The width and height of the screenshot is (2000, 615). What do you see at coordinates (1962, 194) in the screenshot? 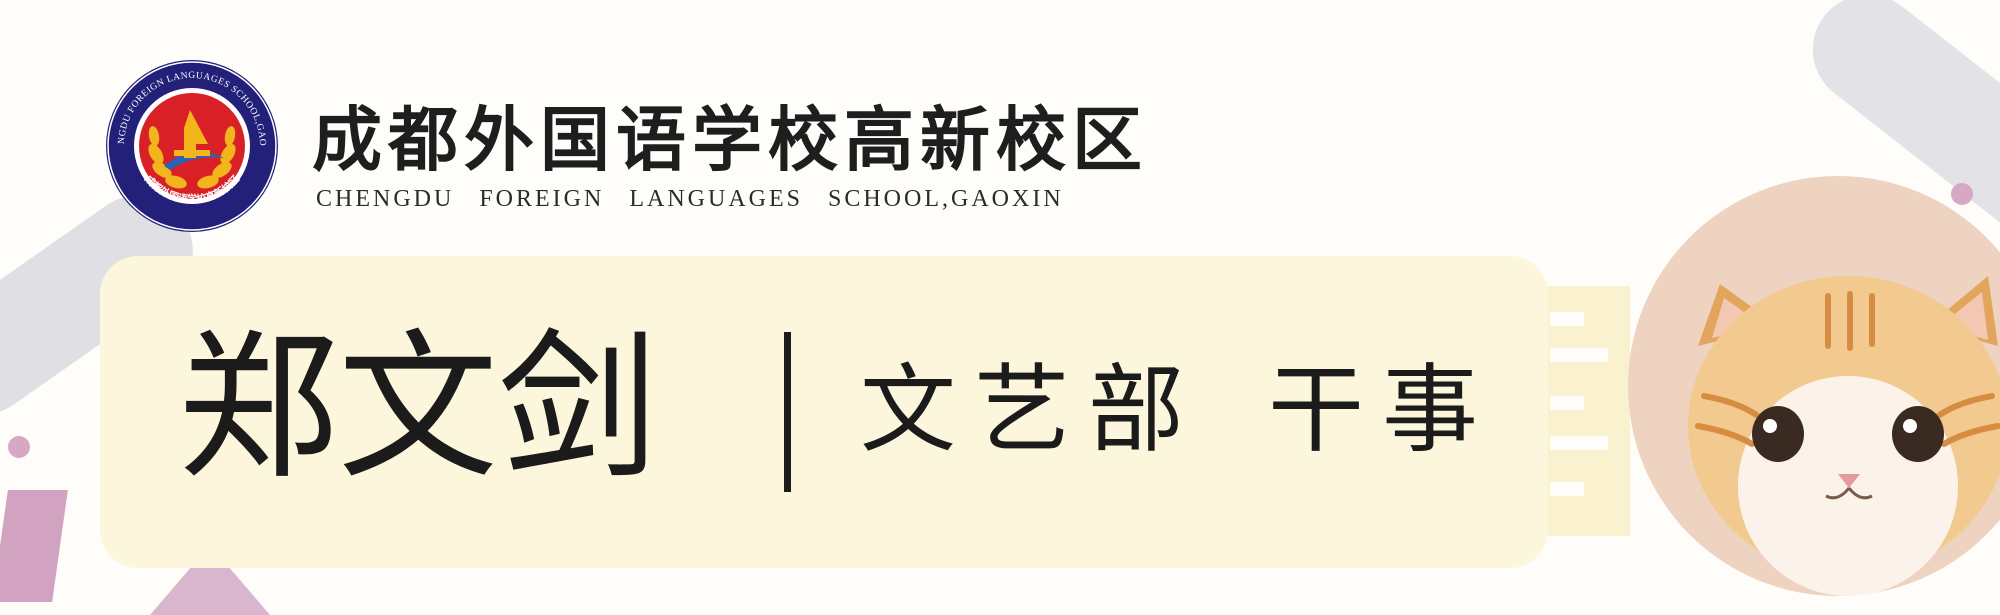
I see `decor-pink-dot-right` at bounding box center [1962, 194].